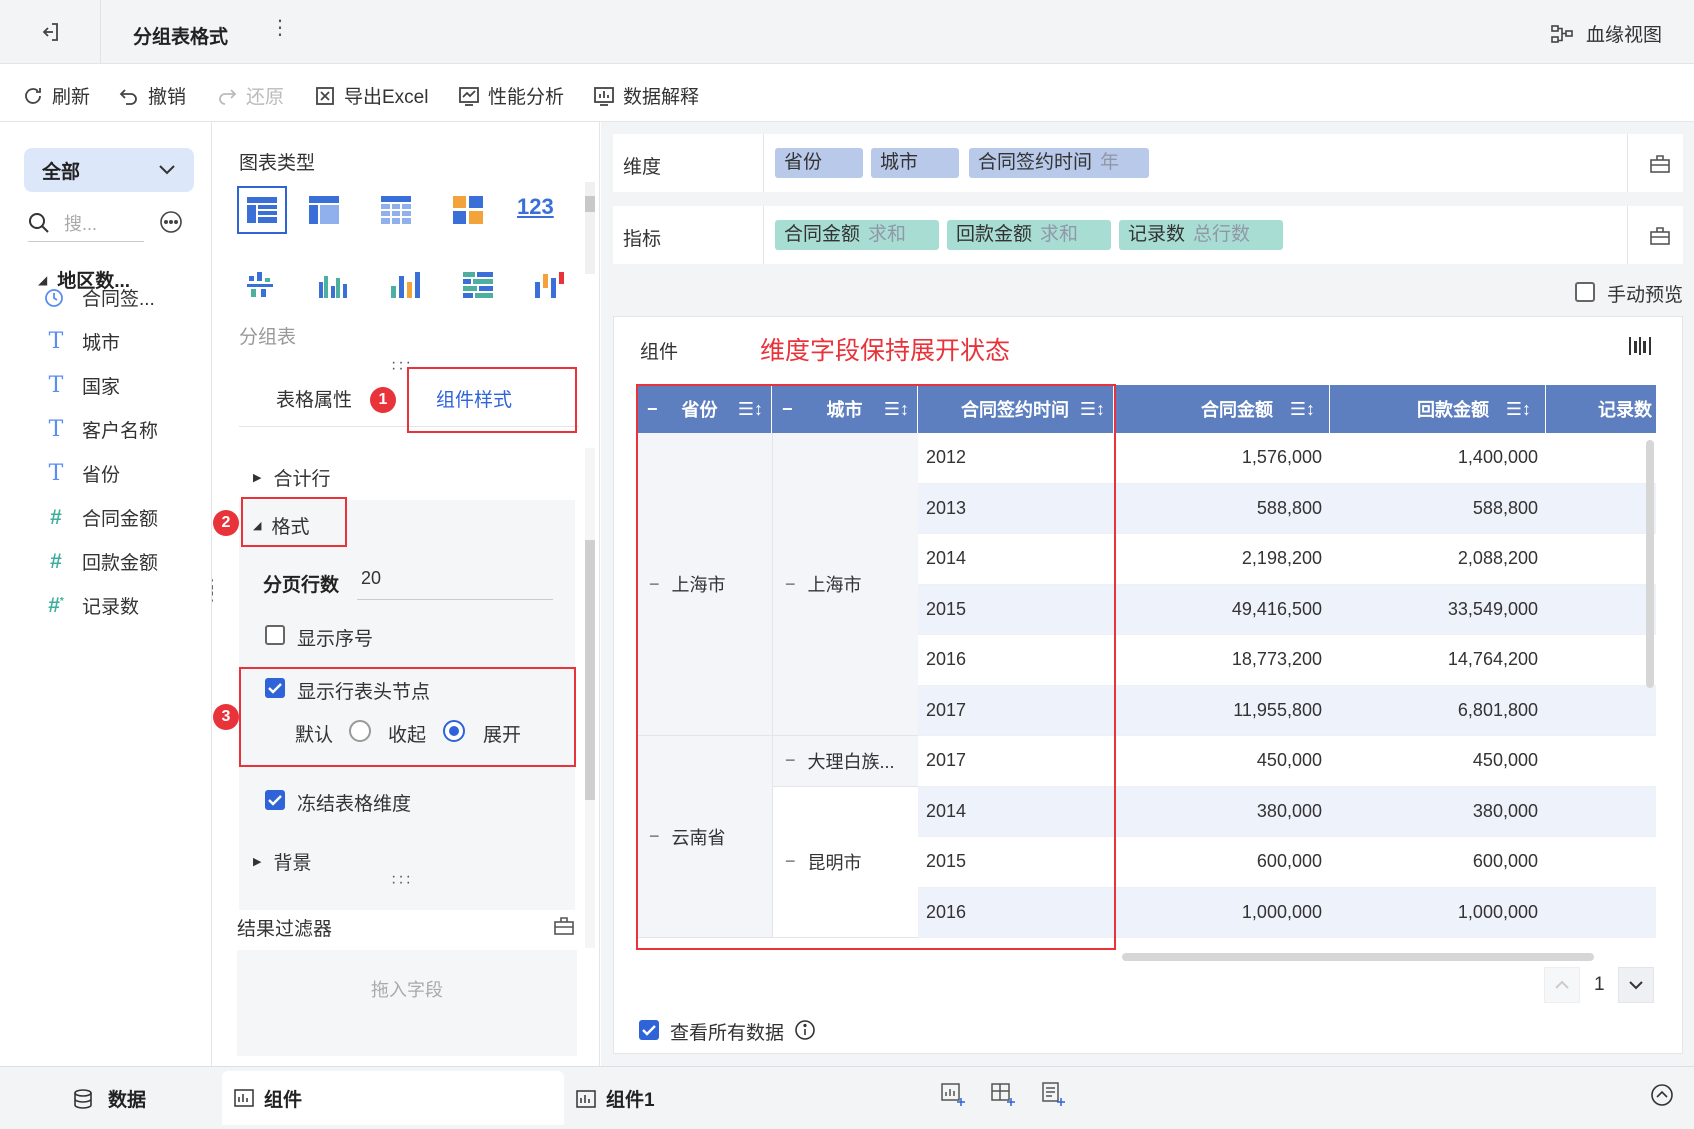 This screenshot has height=1129, width=1694. I want to click on table-horizontal-scrollbar, so click(1358, 957).